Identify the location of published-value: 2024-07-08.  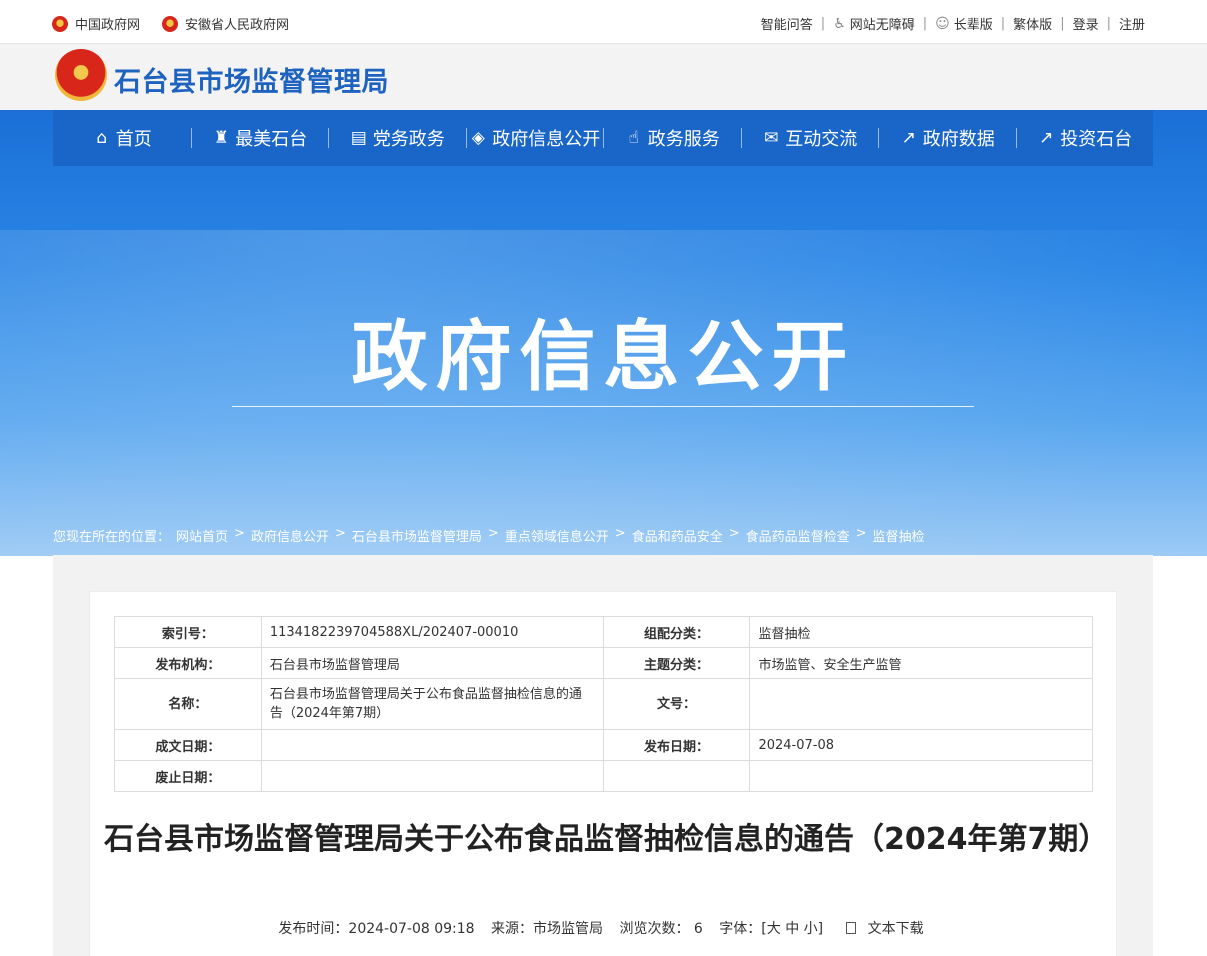
(921, 745).